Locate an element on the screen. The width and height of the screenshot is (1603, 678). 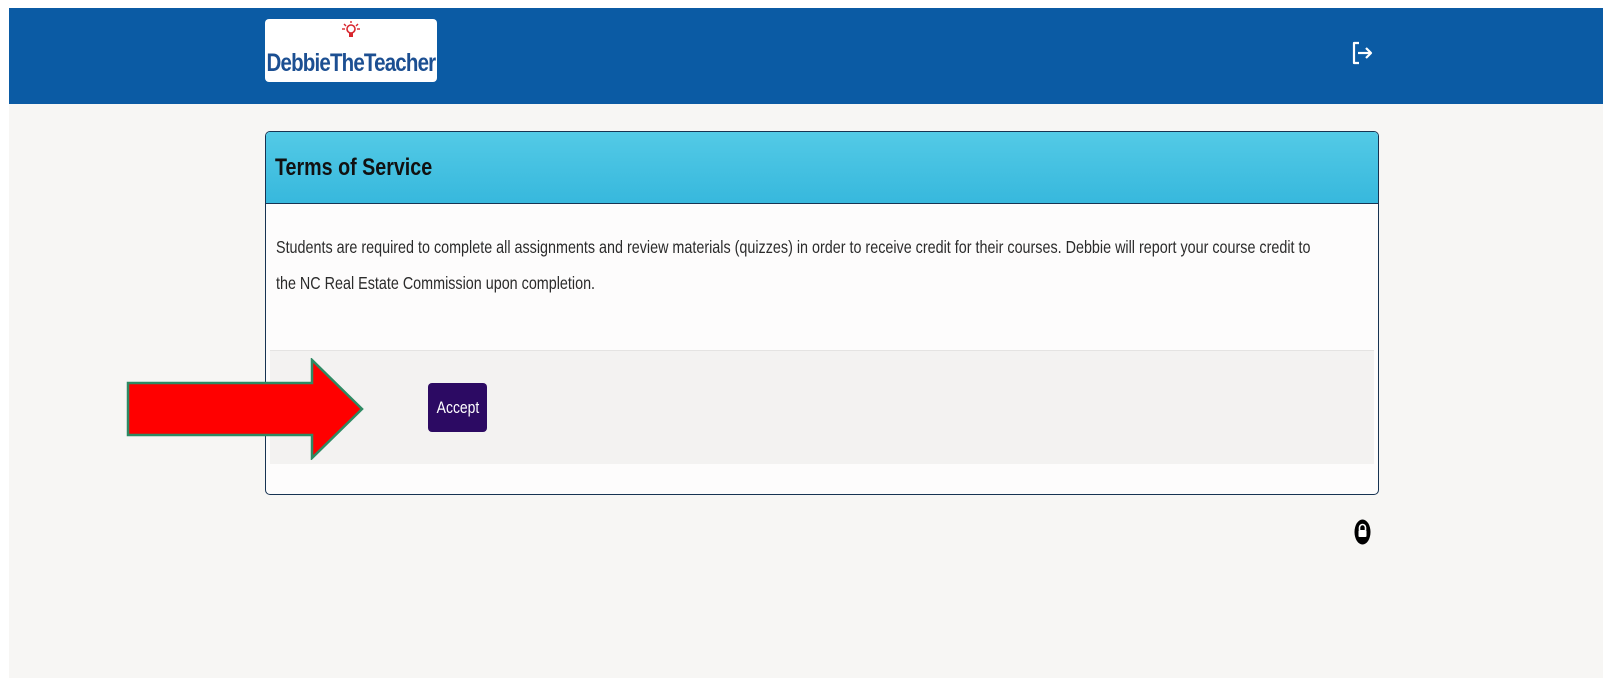
terms-card-header: Terms of Service is located at coordinates (822, 168).